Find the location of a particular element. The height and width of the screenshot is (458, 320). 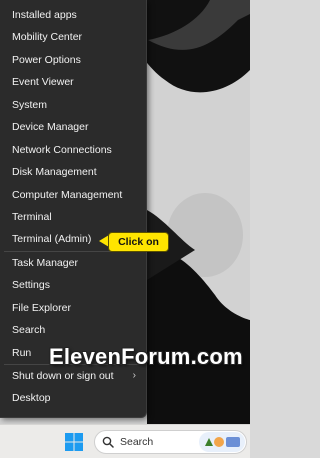

menu-item-disk-management: Disk Management is located at coordinates (73, 172).